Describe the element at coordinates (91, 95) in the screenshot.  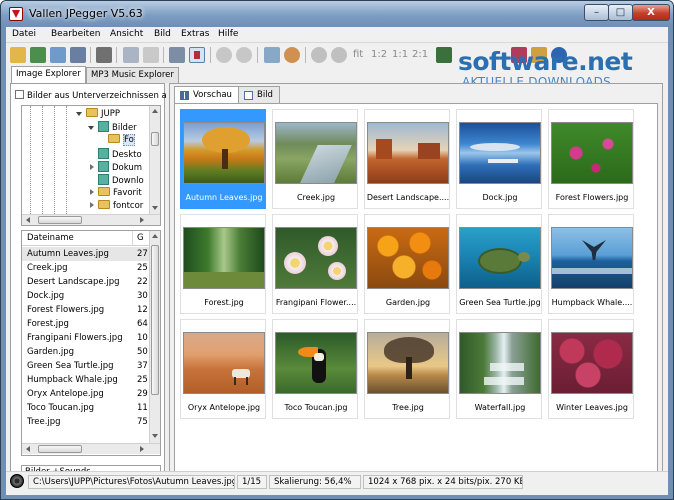
I see `include-subfolders-option: Bilder aus Unterverzeichnissen a` at that location.